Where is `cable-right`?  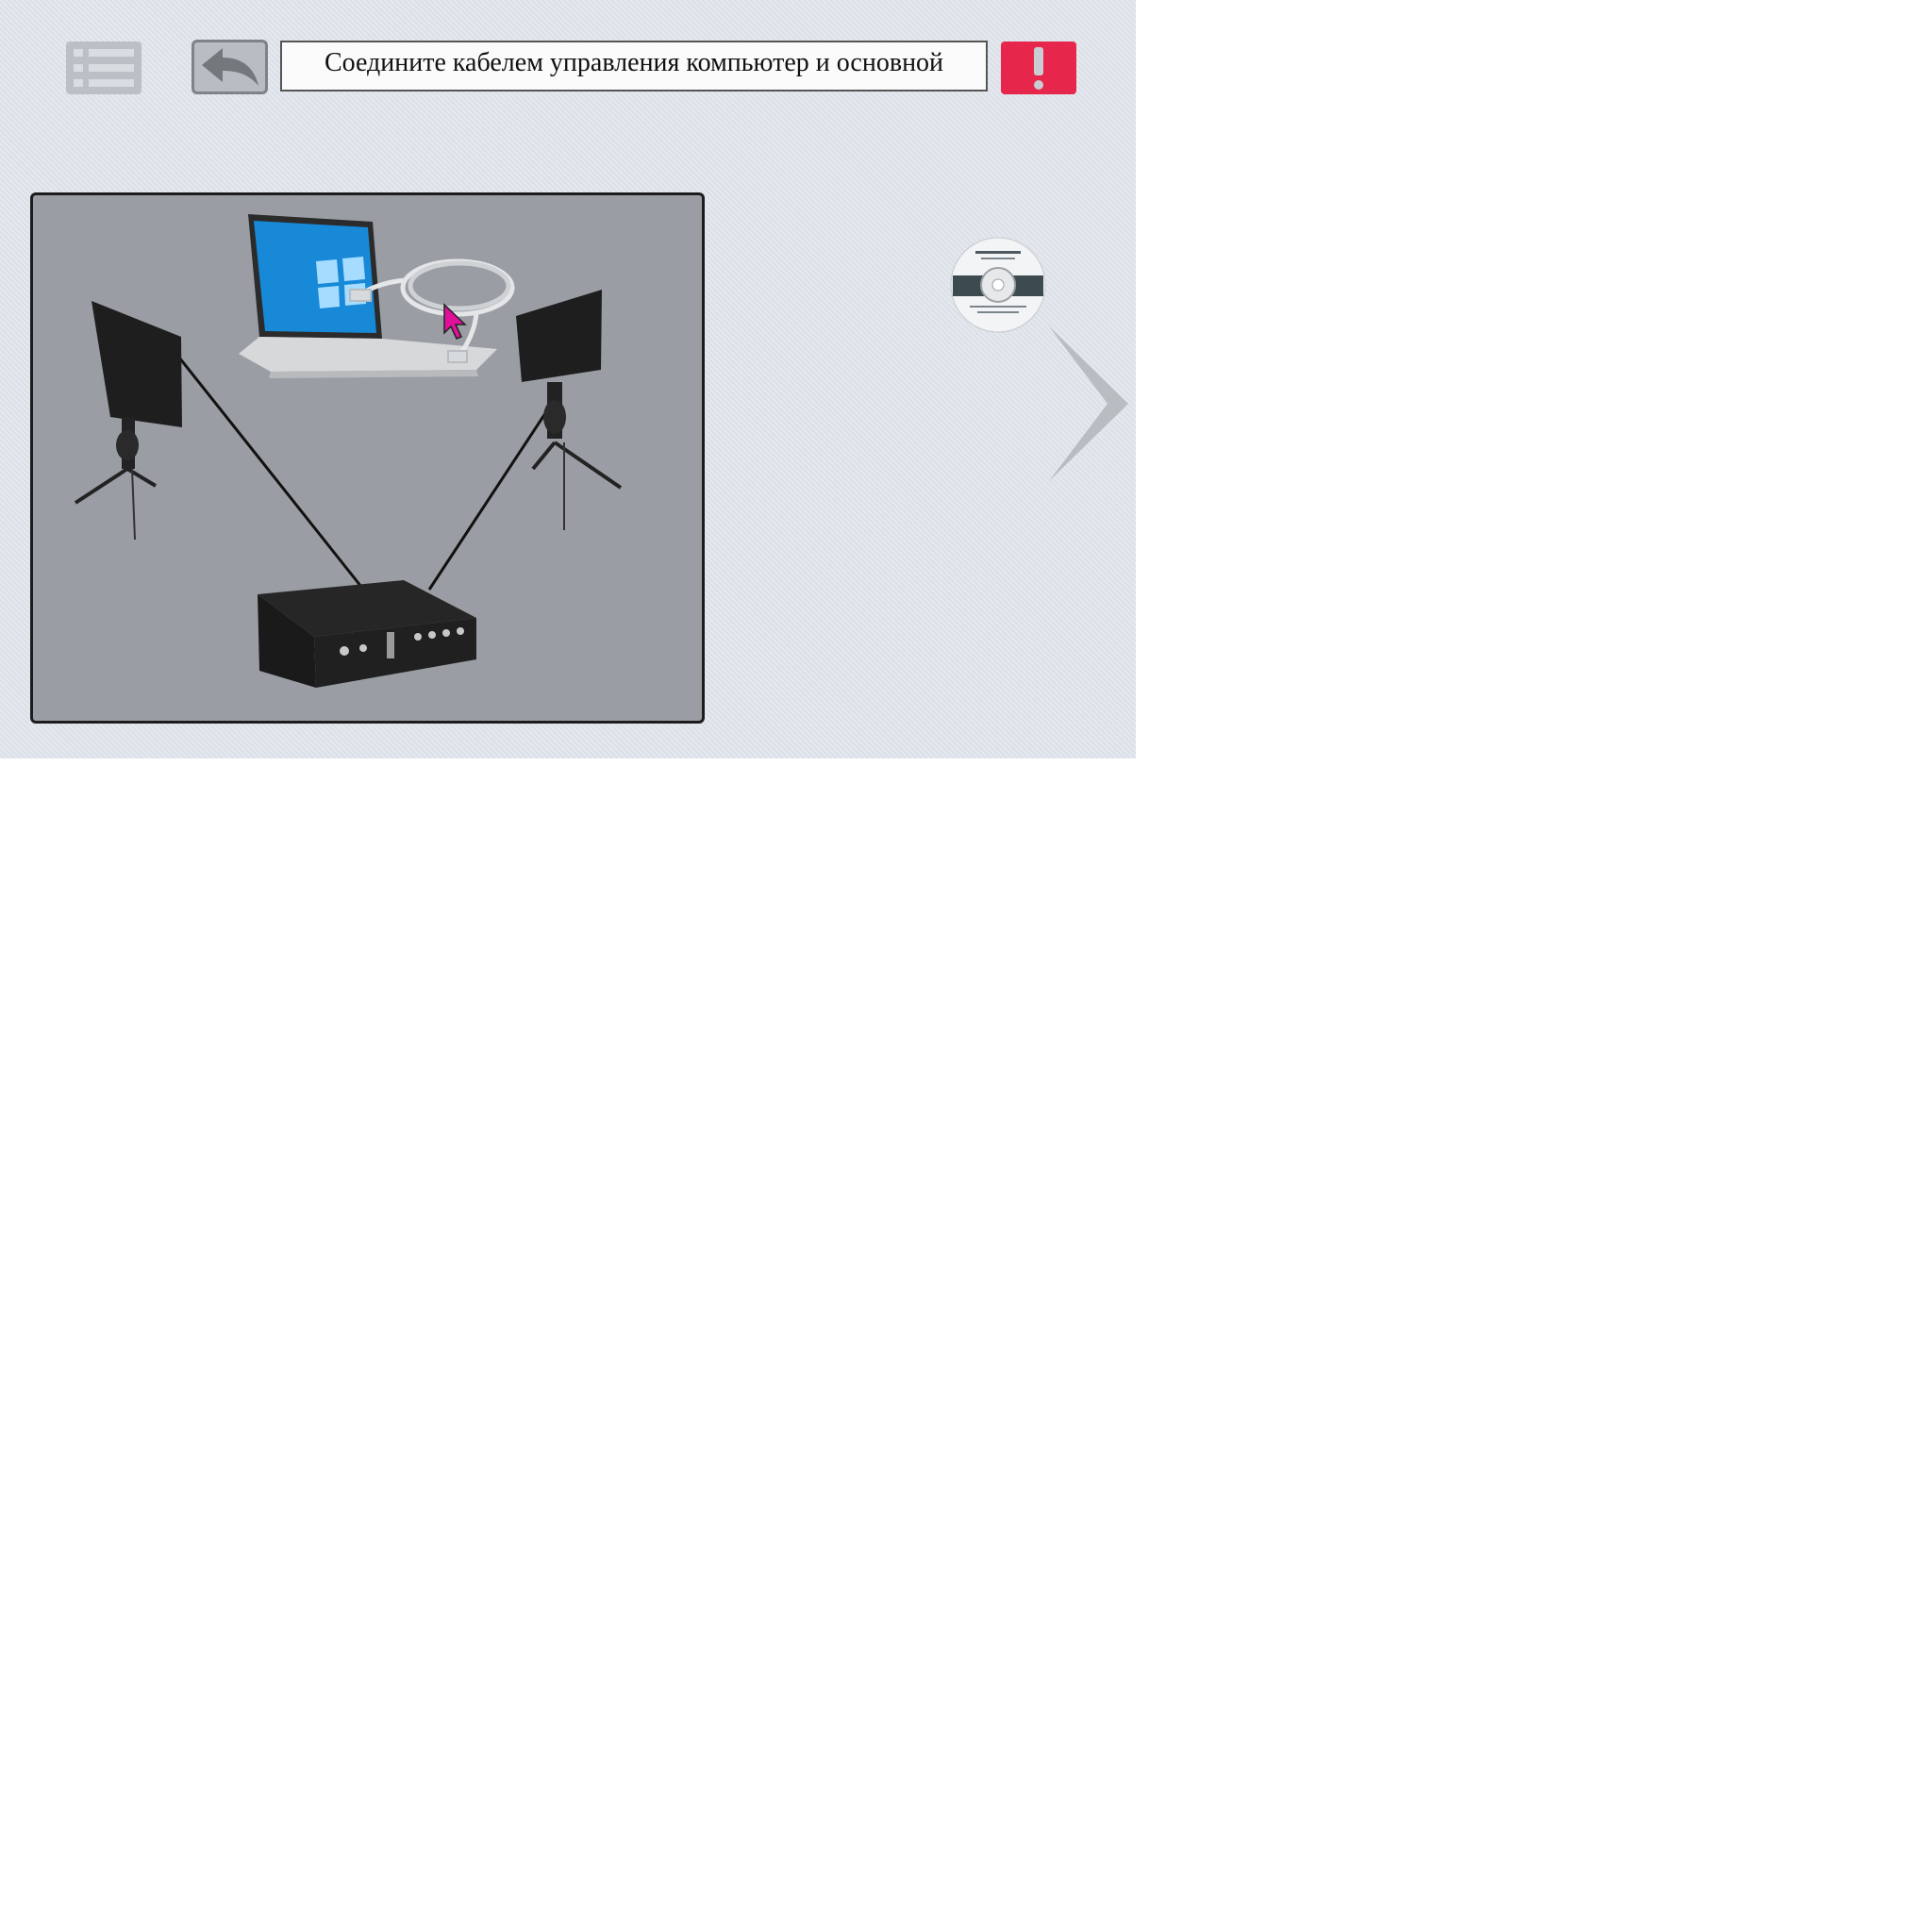
cable-right is located at coordinates (492, 493).